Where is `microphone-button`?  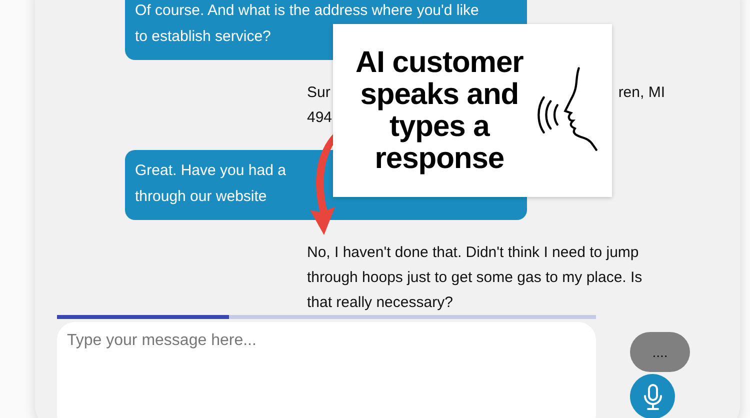
microphone-button is located at coordinates (652, 396).